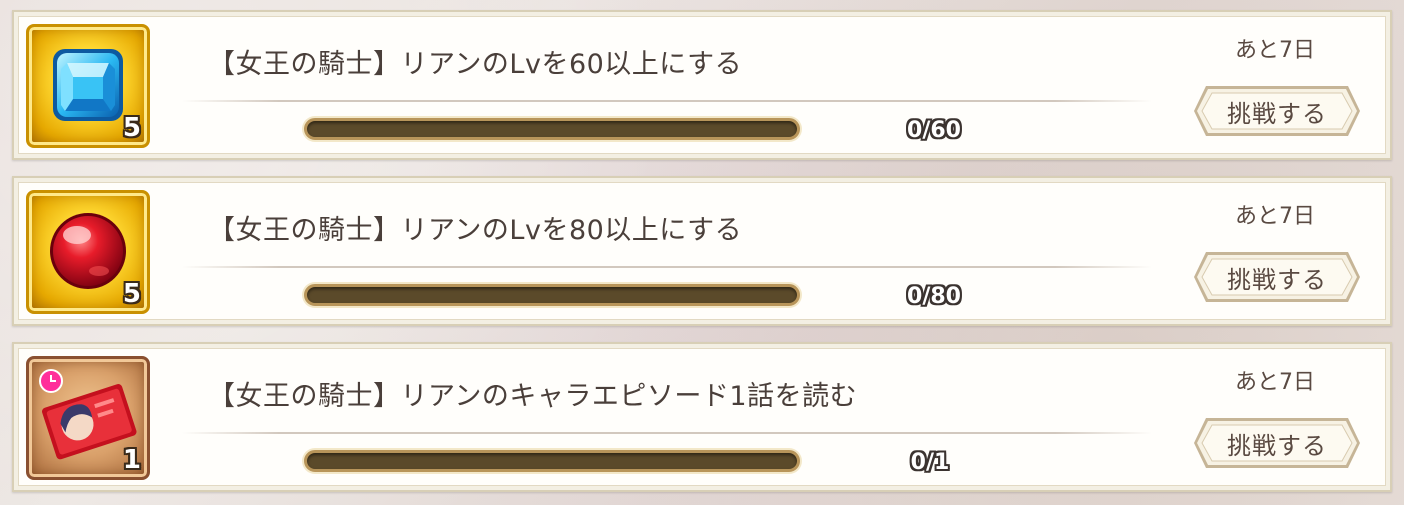 This screenshot has width=1404, height=505. What do you see at coordinates (475, 64) in the screenshot?
I see `mission-title: 【女王の騎士】リアンのLvを60以上にする` at bounding box center [475, 64].